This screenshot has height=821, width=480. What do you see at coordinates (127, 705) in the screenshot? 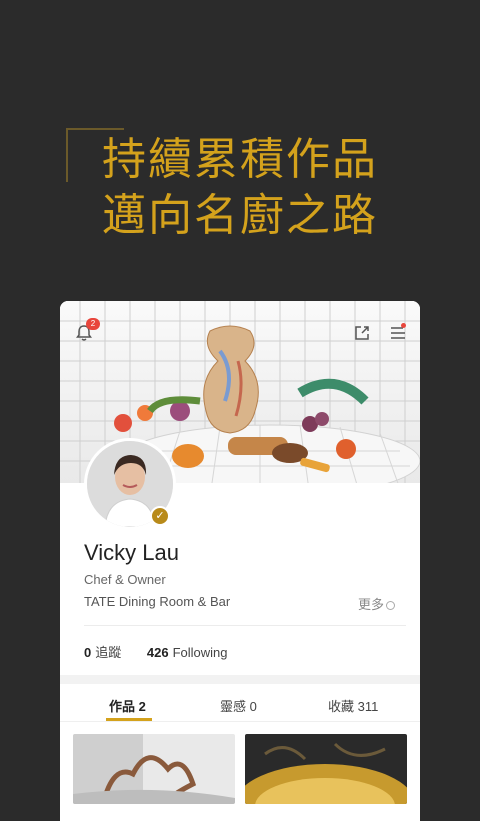
I see `tab-works: 作品 2` at bounding box center [127, 705].